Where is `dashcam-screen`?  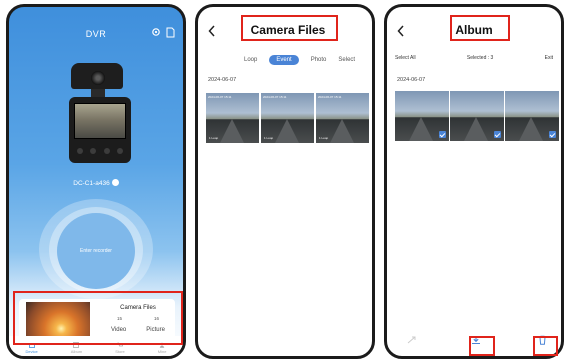
dashcam-screen is located at coordinates (100, 121).